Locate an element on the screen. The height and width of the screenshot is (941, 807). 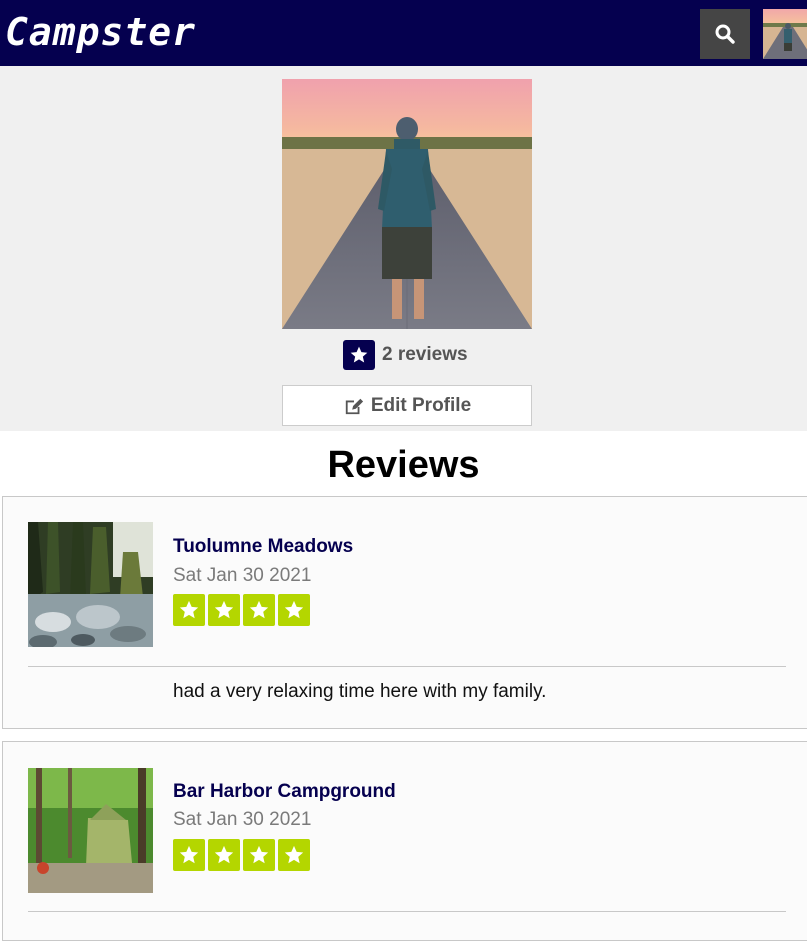
search-icon is located at coordinates (725, 34).